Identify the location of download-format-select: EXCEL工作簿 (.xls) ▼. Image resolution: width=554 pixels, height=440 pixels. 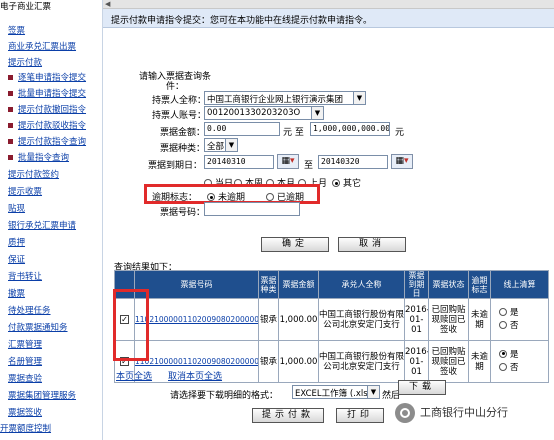
(336, 392).